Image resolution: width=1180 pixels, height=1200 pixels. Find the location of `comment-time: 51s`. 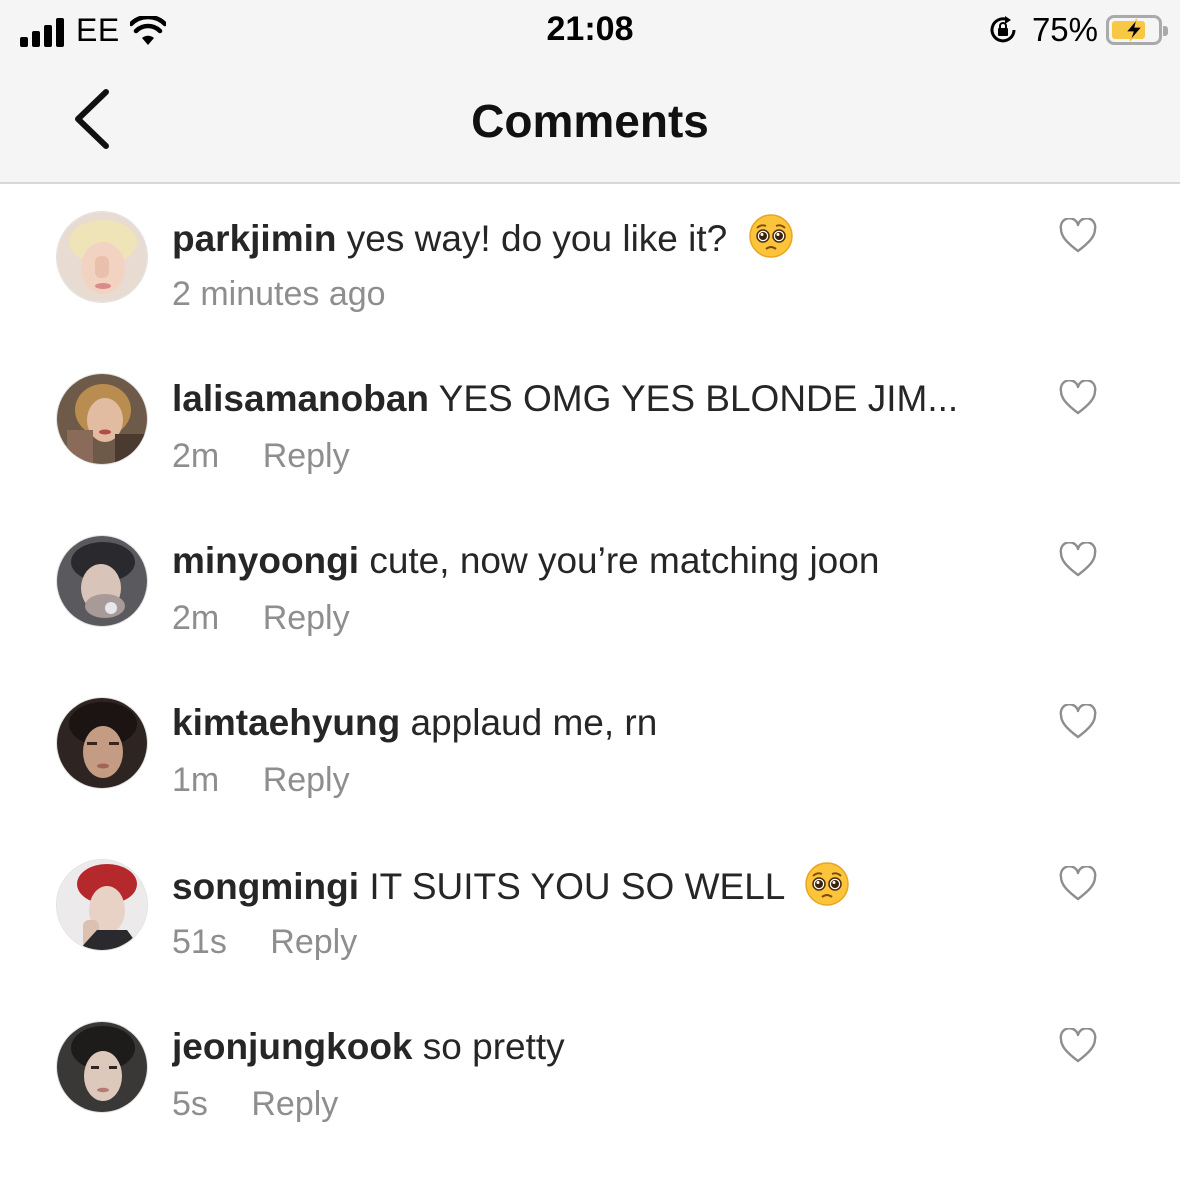

comment-time: 51s is located at coordinates (199, 942).